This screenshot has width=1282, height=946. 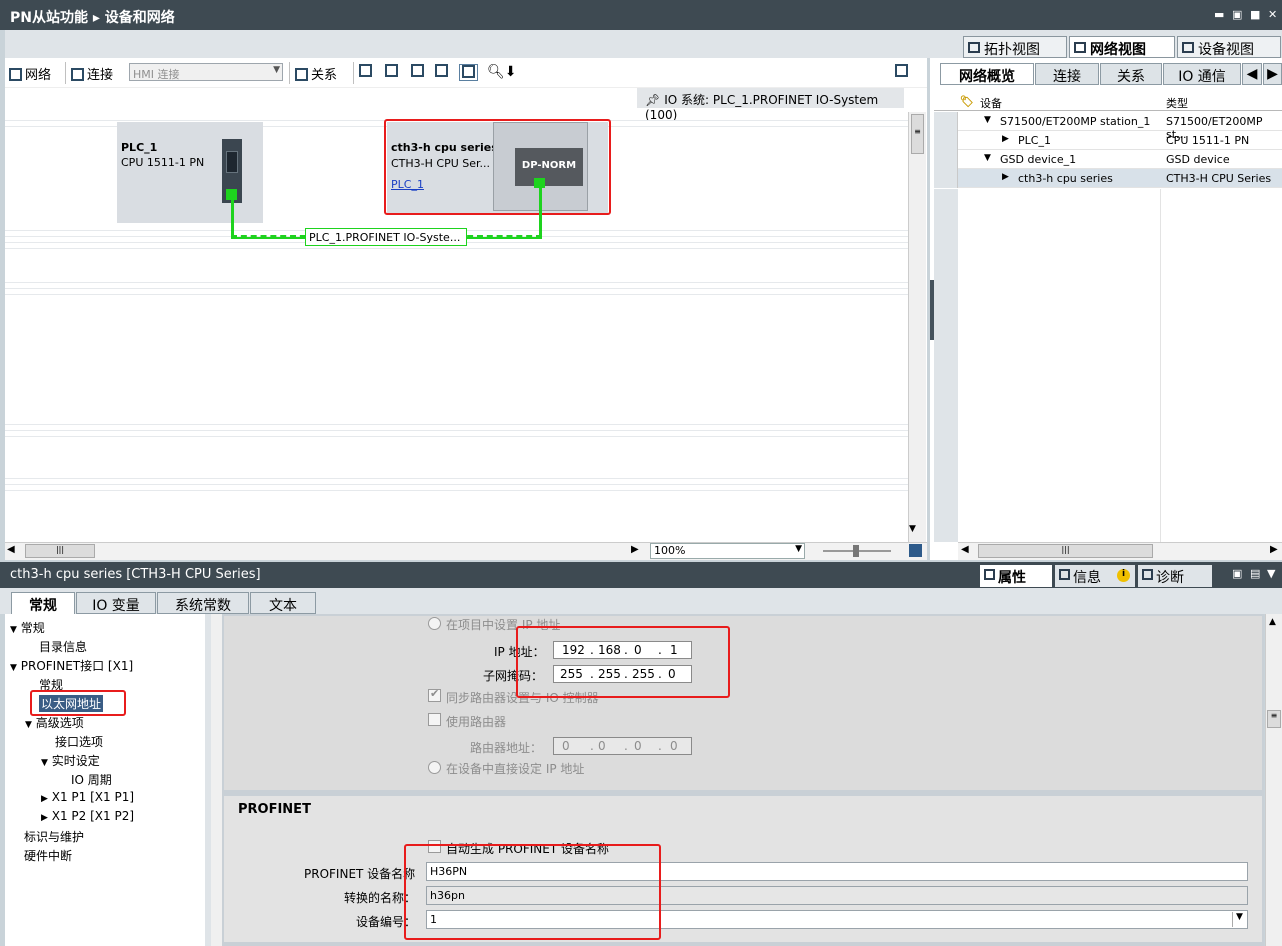 What do you see at coordinates (466, 551) in the screenshot?
I see `canvas-horizontal-scrollbar: ◀ ||| ▶ 100% ▼` at bounding box center [466, 551].